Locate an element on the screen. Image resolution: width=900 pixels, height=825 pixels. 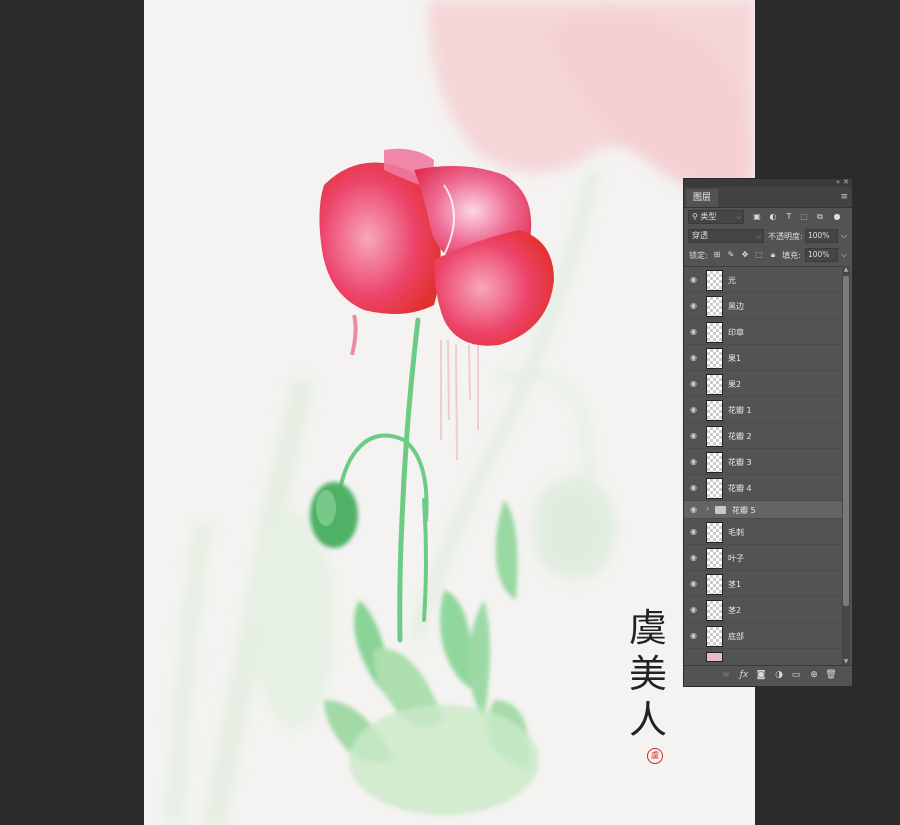
poppy-flower is located at coordinates (436, 252).